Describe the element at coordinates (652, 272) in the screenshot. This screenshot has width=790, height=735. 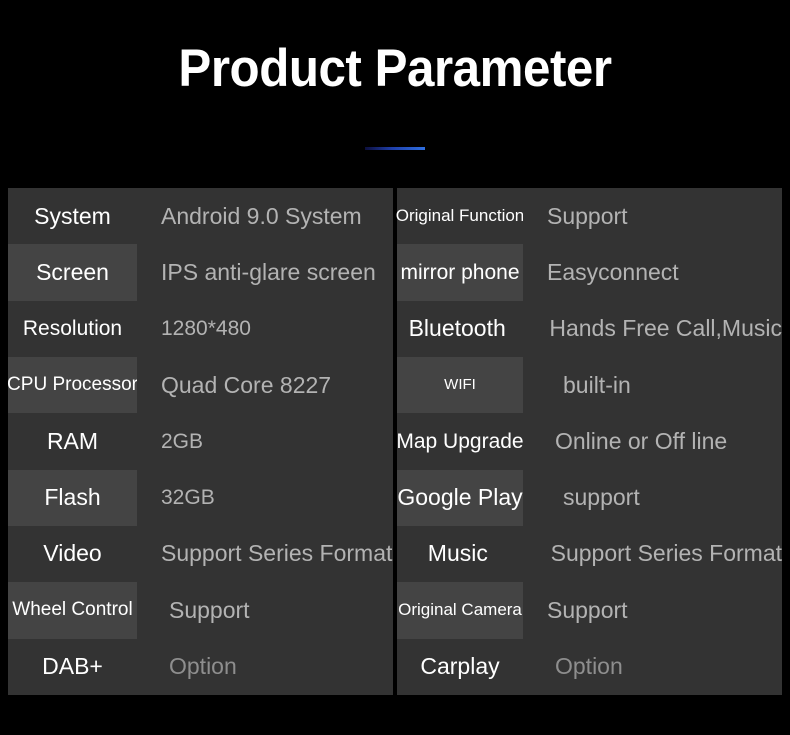
I see `param-value: Easyconnect` at that location.